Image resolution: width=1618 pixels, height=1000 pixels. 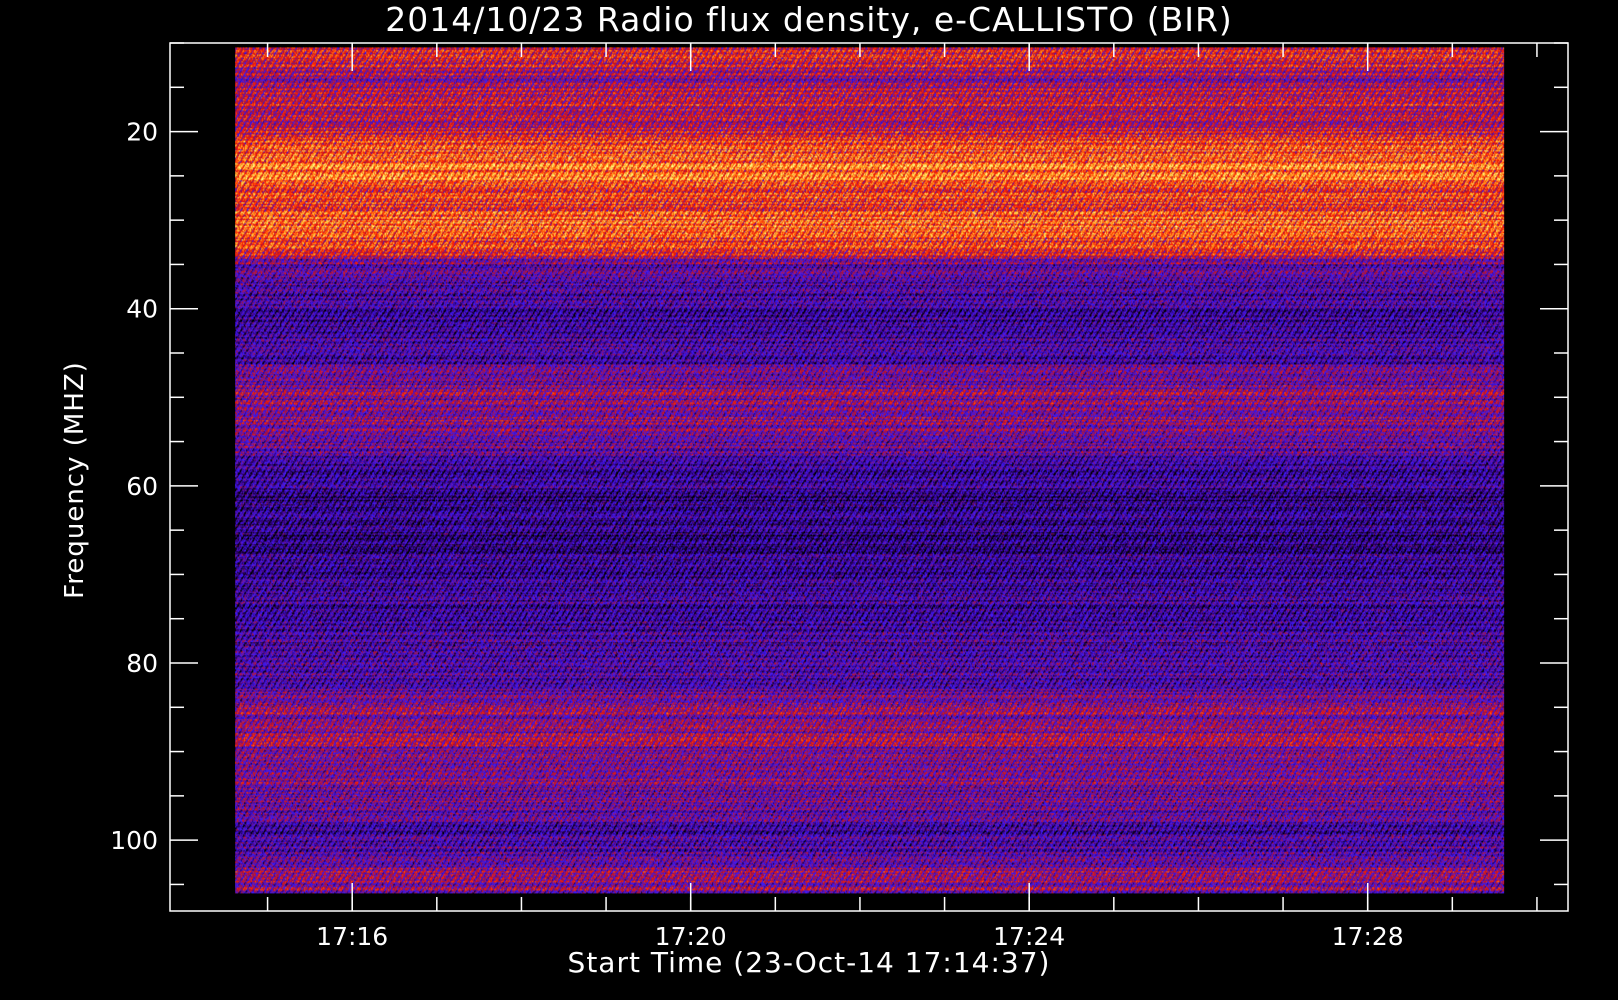 What do you see at coordinates (142, 663) in the screenshot?
I see `y-tick-label: 80` at bounding box center [142, 663].